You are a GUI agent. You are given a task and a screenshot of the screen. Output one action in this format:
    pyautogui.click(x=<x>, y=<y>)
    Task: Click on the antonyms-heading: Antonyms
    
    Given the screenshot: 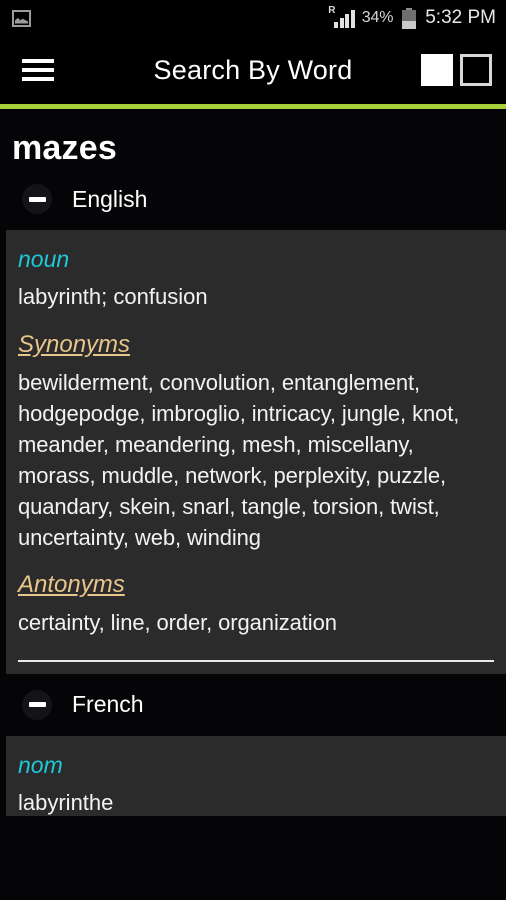 What is the action you would take?
    pyautogui.click(x=71, y=585)
    